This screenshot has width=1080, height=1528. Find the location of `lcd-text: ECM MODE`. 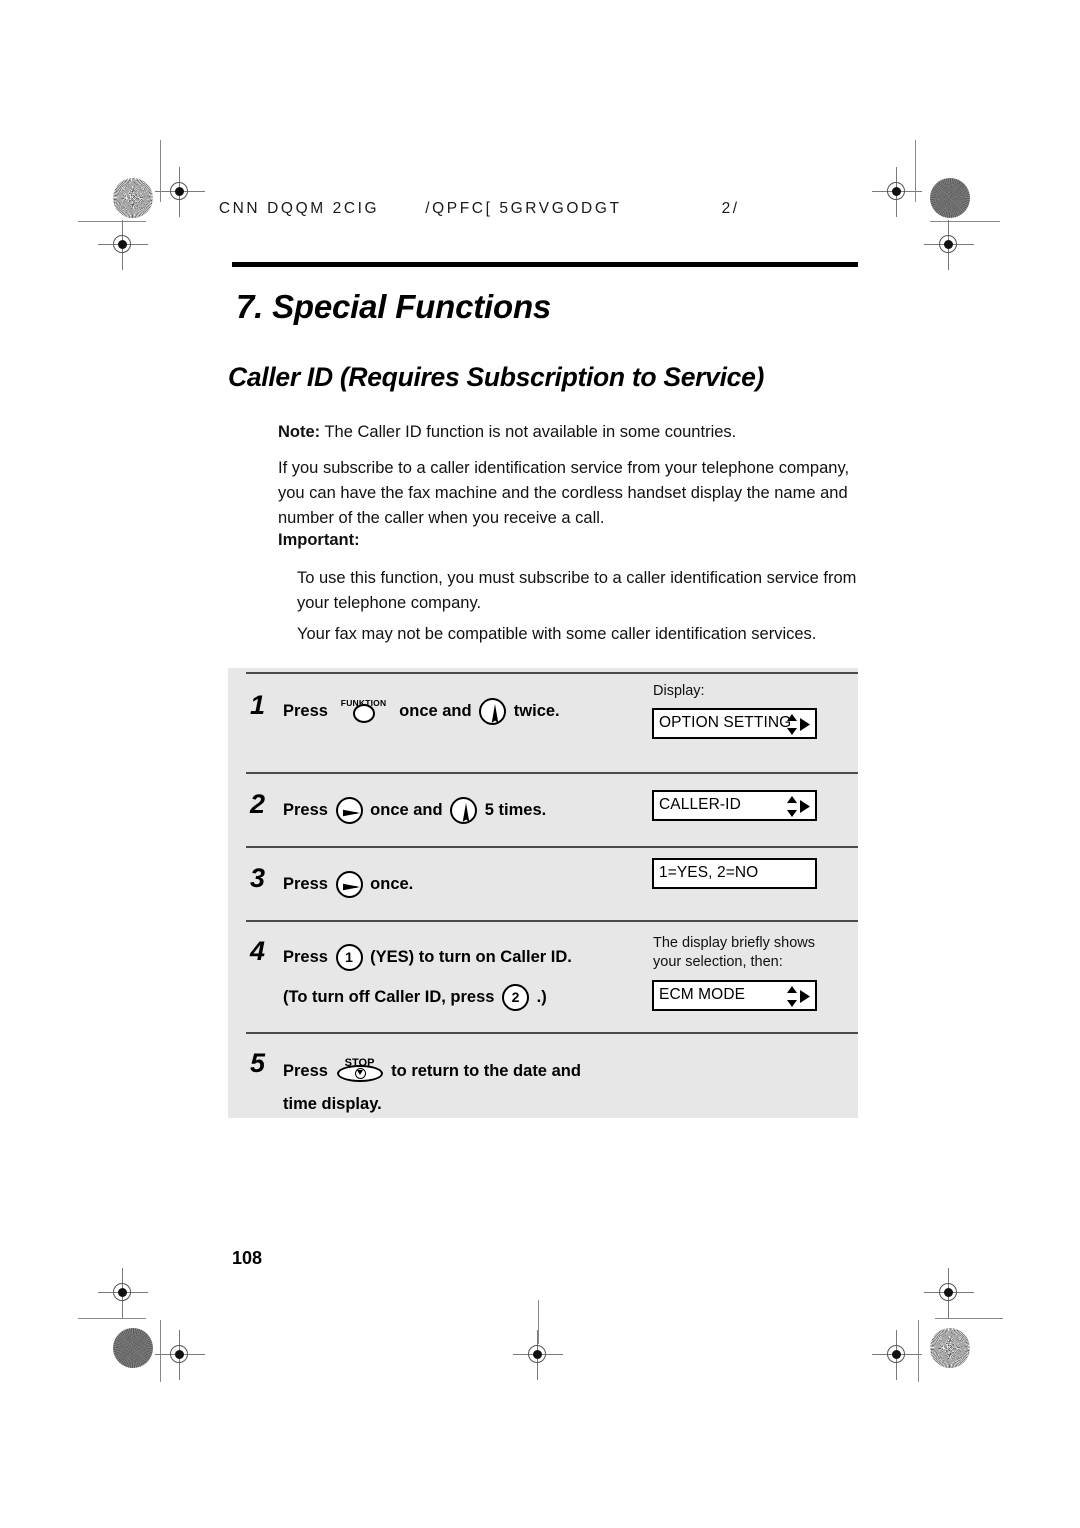

lcd-text: ECM MODE is located at coordinates (702, 994).